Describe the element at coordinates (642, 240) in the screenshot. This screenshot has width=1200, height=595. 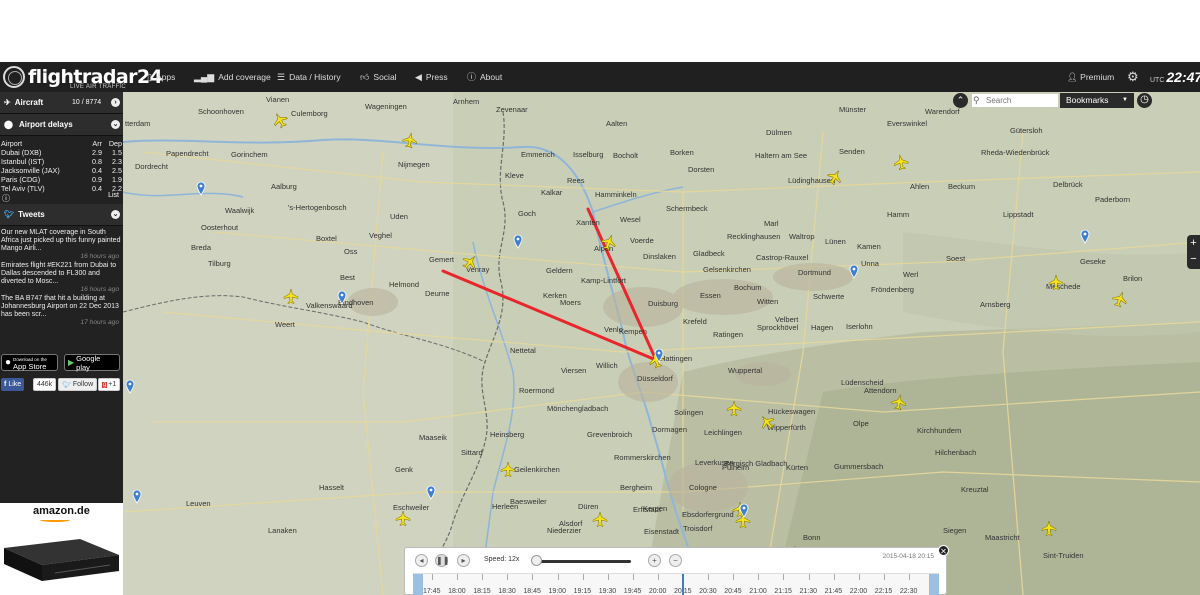
I see `map-place-label: Voerde` at that location.